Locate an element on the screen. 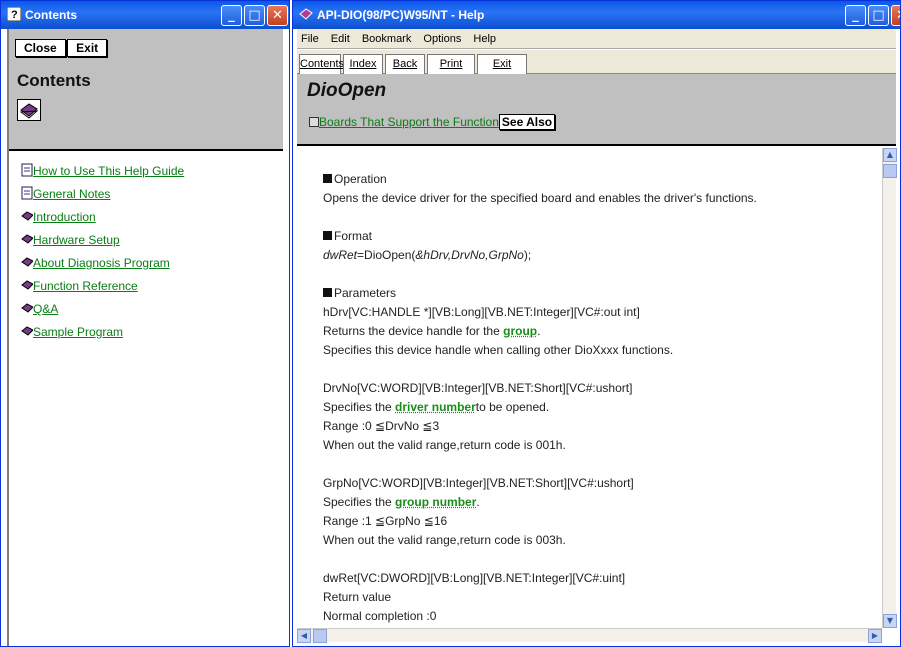 This screenshot has height=647, width=901. tree-link: How to Use This Help Guide is located at coordinates (108, 171).